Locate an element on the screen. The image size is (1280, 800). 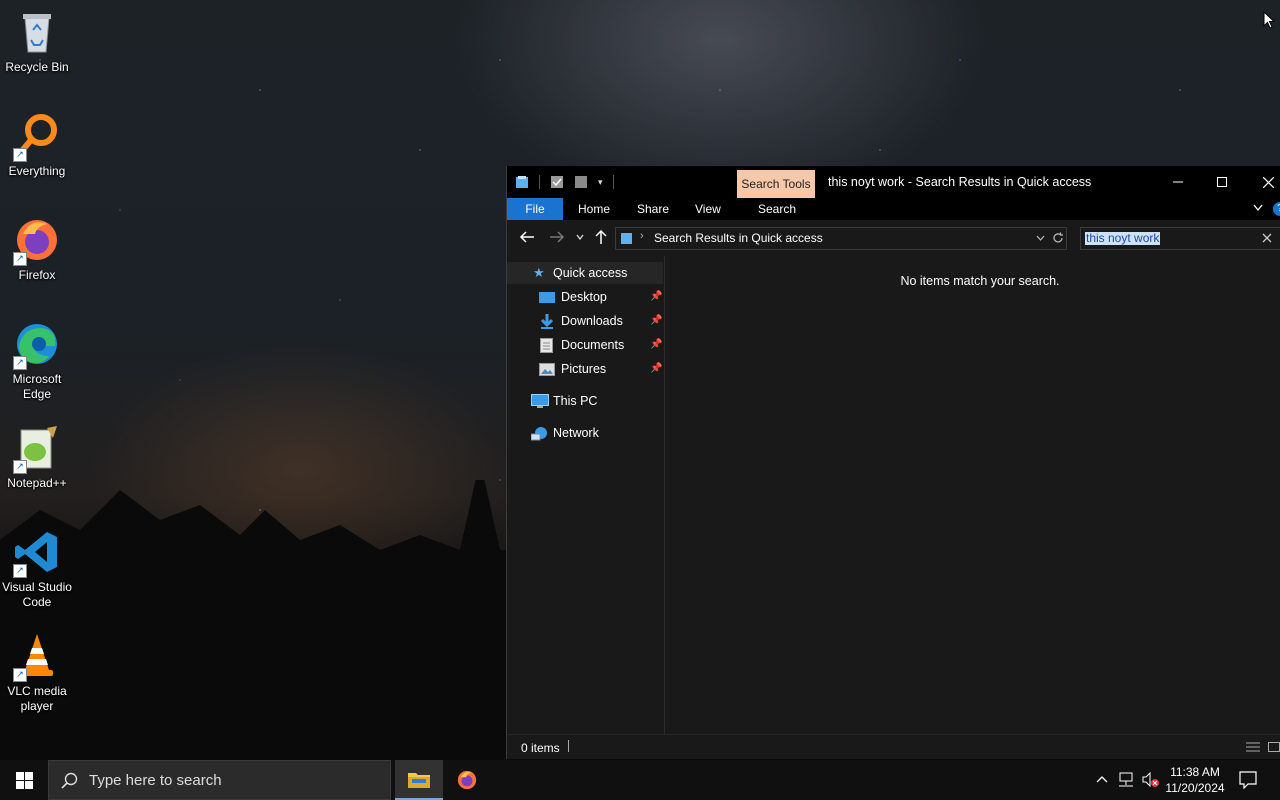
nav-item-label: Desktop is located at coordinates (584, 297).